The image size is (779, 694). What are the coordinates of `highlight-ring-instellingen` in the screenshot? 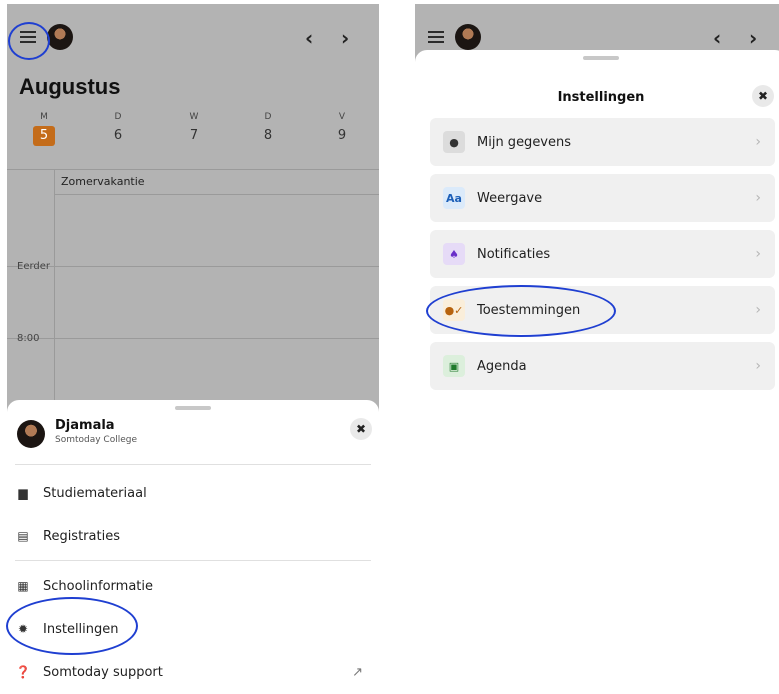 It's located at (72, 626).